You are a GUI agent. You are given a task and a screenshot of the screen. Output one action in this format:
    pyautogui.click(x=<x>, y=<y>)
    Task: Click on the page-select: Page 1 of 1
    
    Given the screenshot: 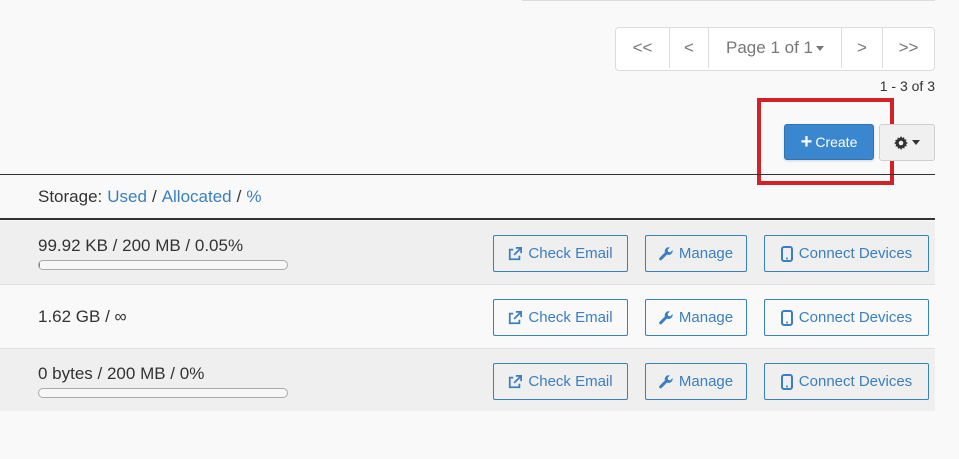 What is the action you would take?
    pyautogui.click(x=775, y=48)
    